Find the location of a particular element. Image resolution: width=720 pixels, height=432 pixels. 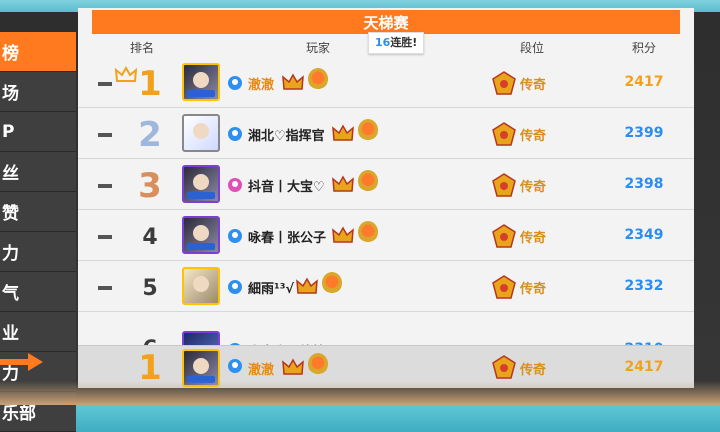

header-tier: 段位 is located at coordinates (532, 48).